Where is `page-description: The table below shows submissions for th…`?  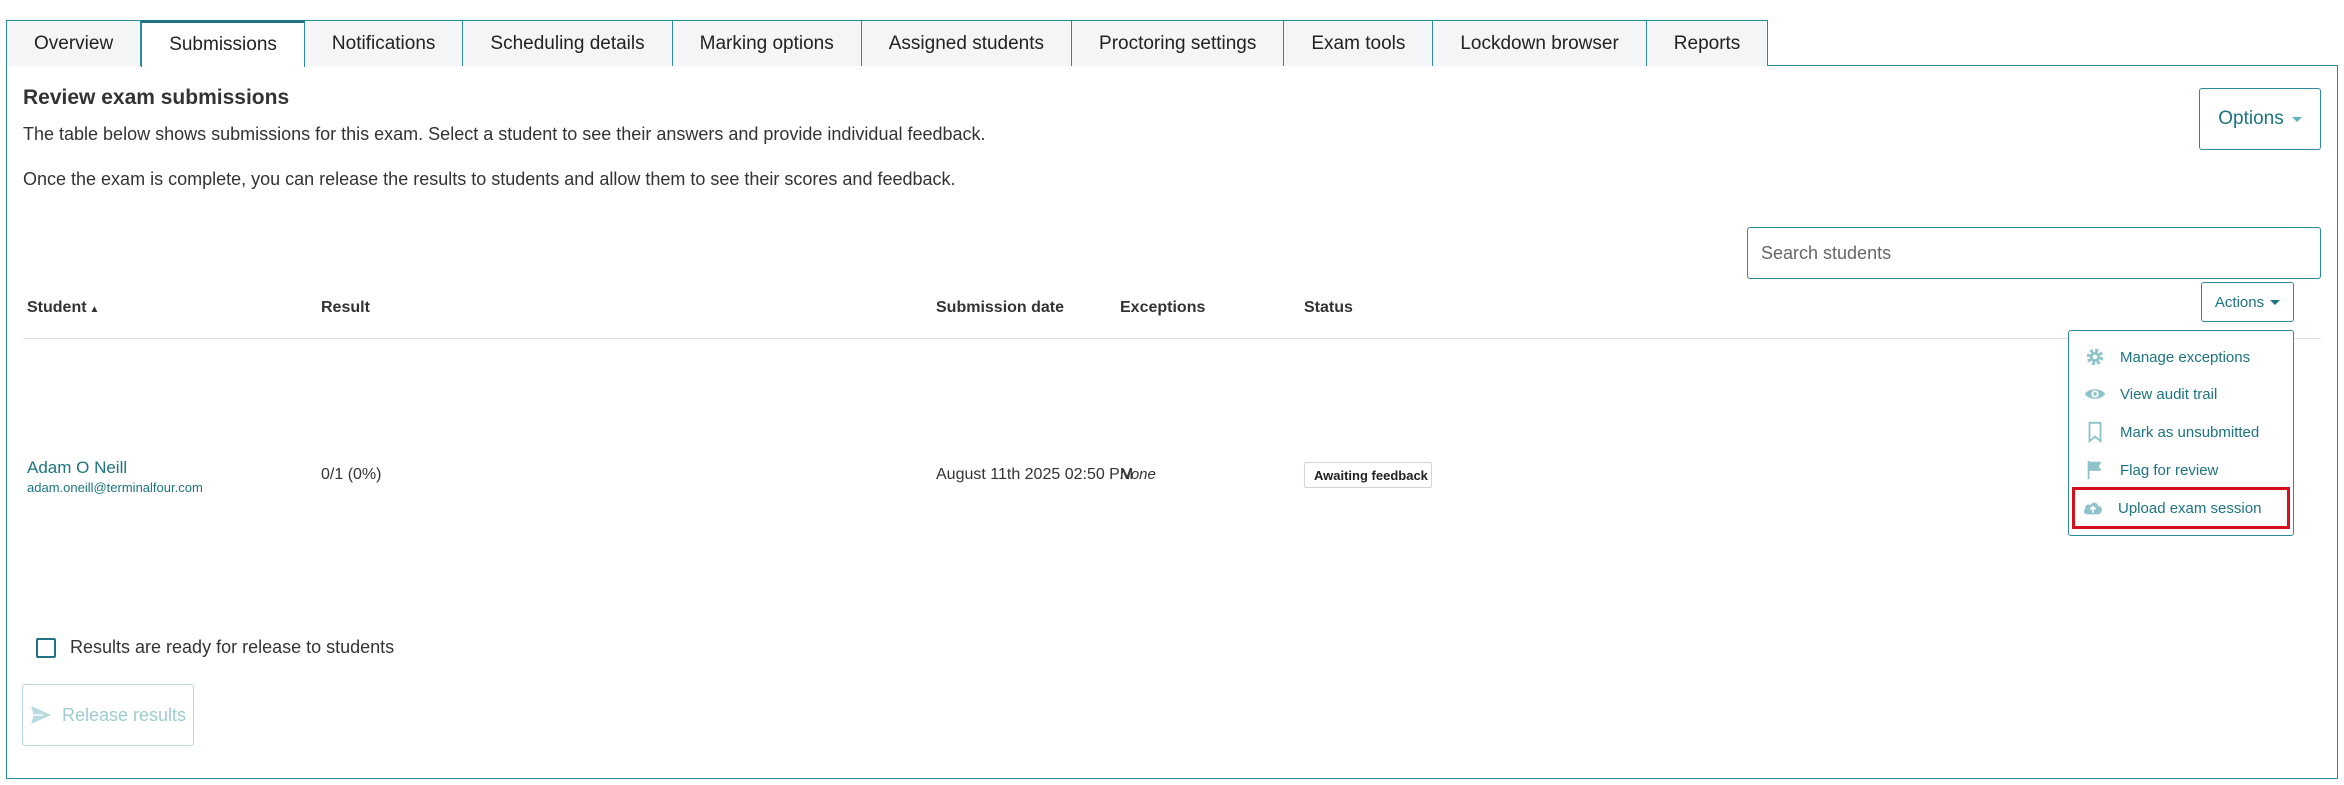
page-description: The table below shows submissions for th… is located at coordinates (504, 134).